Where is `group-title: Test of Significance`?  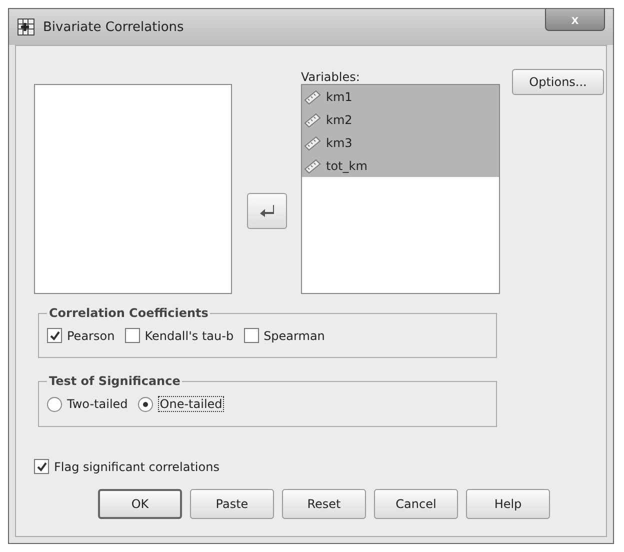
group-title: Test of Significance is located at coordinates (115, 381).